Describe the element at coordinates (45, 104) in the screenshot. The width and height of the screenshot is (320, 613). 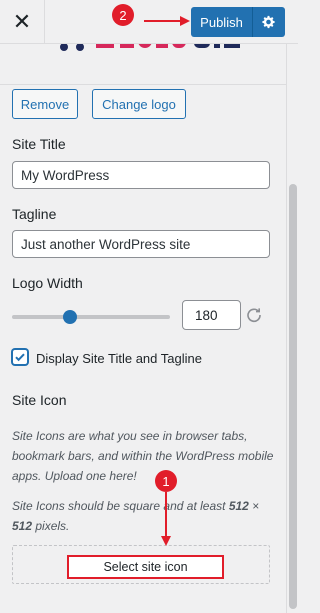
I see `remove-logo-button: Remove` at that location.